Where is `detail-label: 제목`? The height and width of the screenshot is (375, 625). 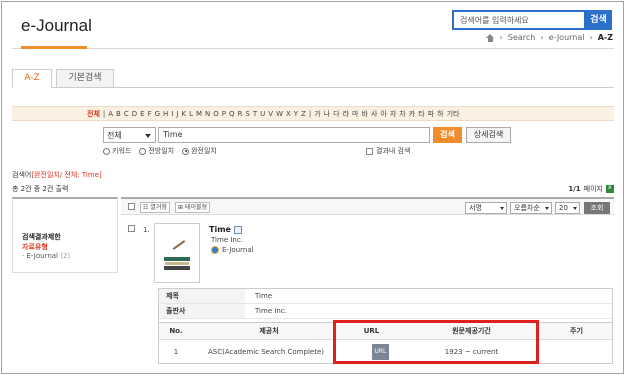
detail-label: 제목 is located at coordinates (202, 296).